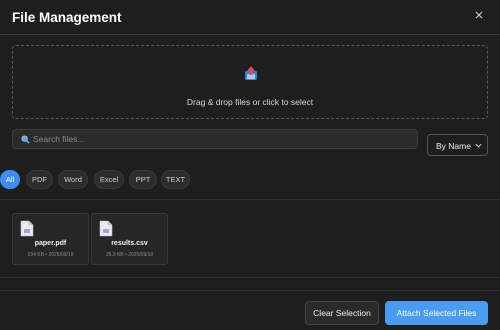 This screenshot has width=500, height=330. What do you see at coordinates (453, 146) in the screenshot?
I see `sort-selected-value: By Name` at bounding box center [453, 146].